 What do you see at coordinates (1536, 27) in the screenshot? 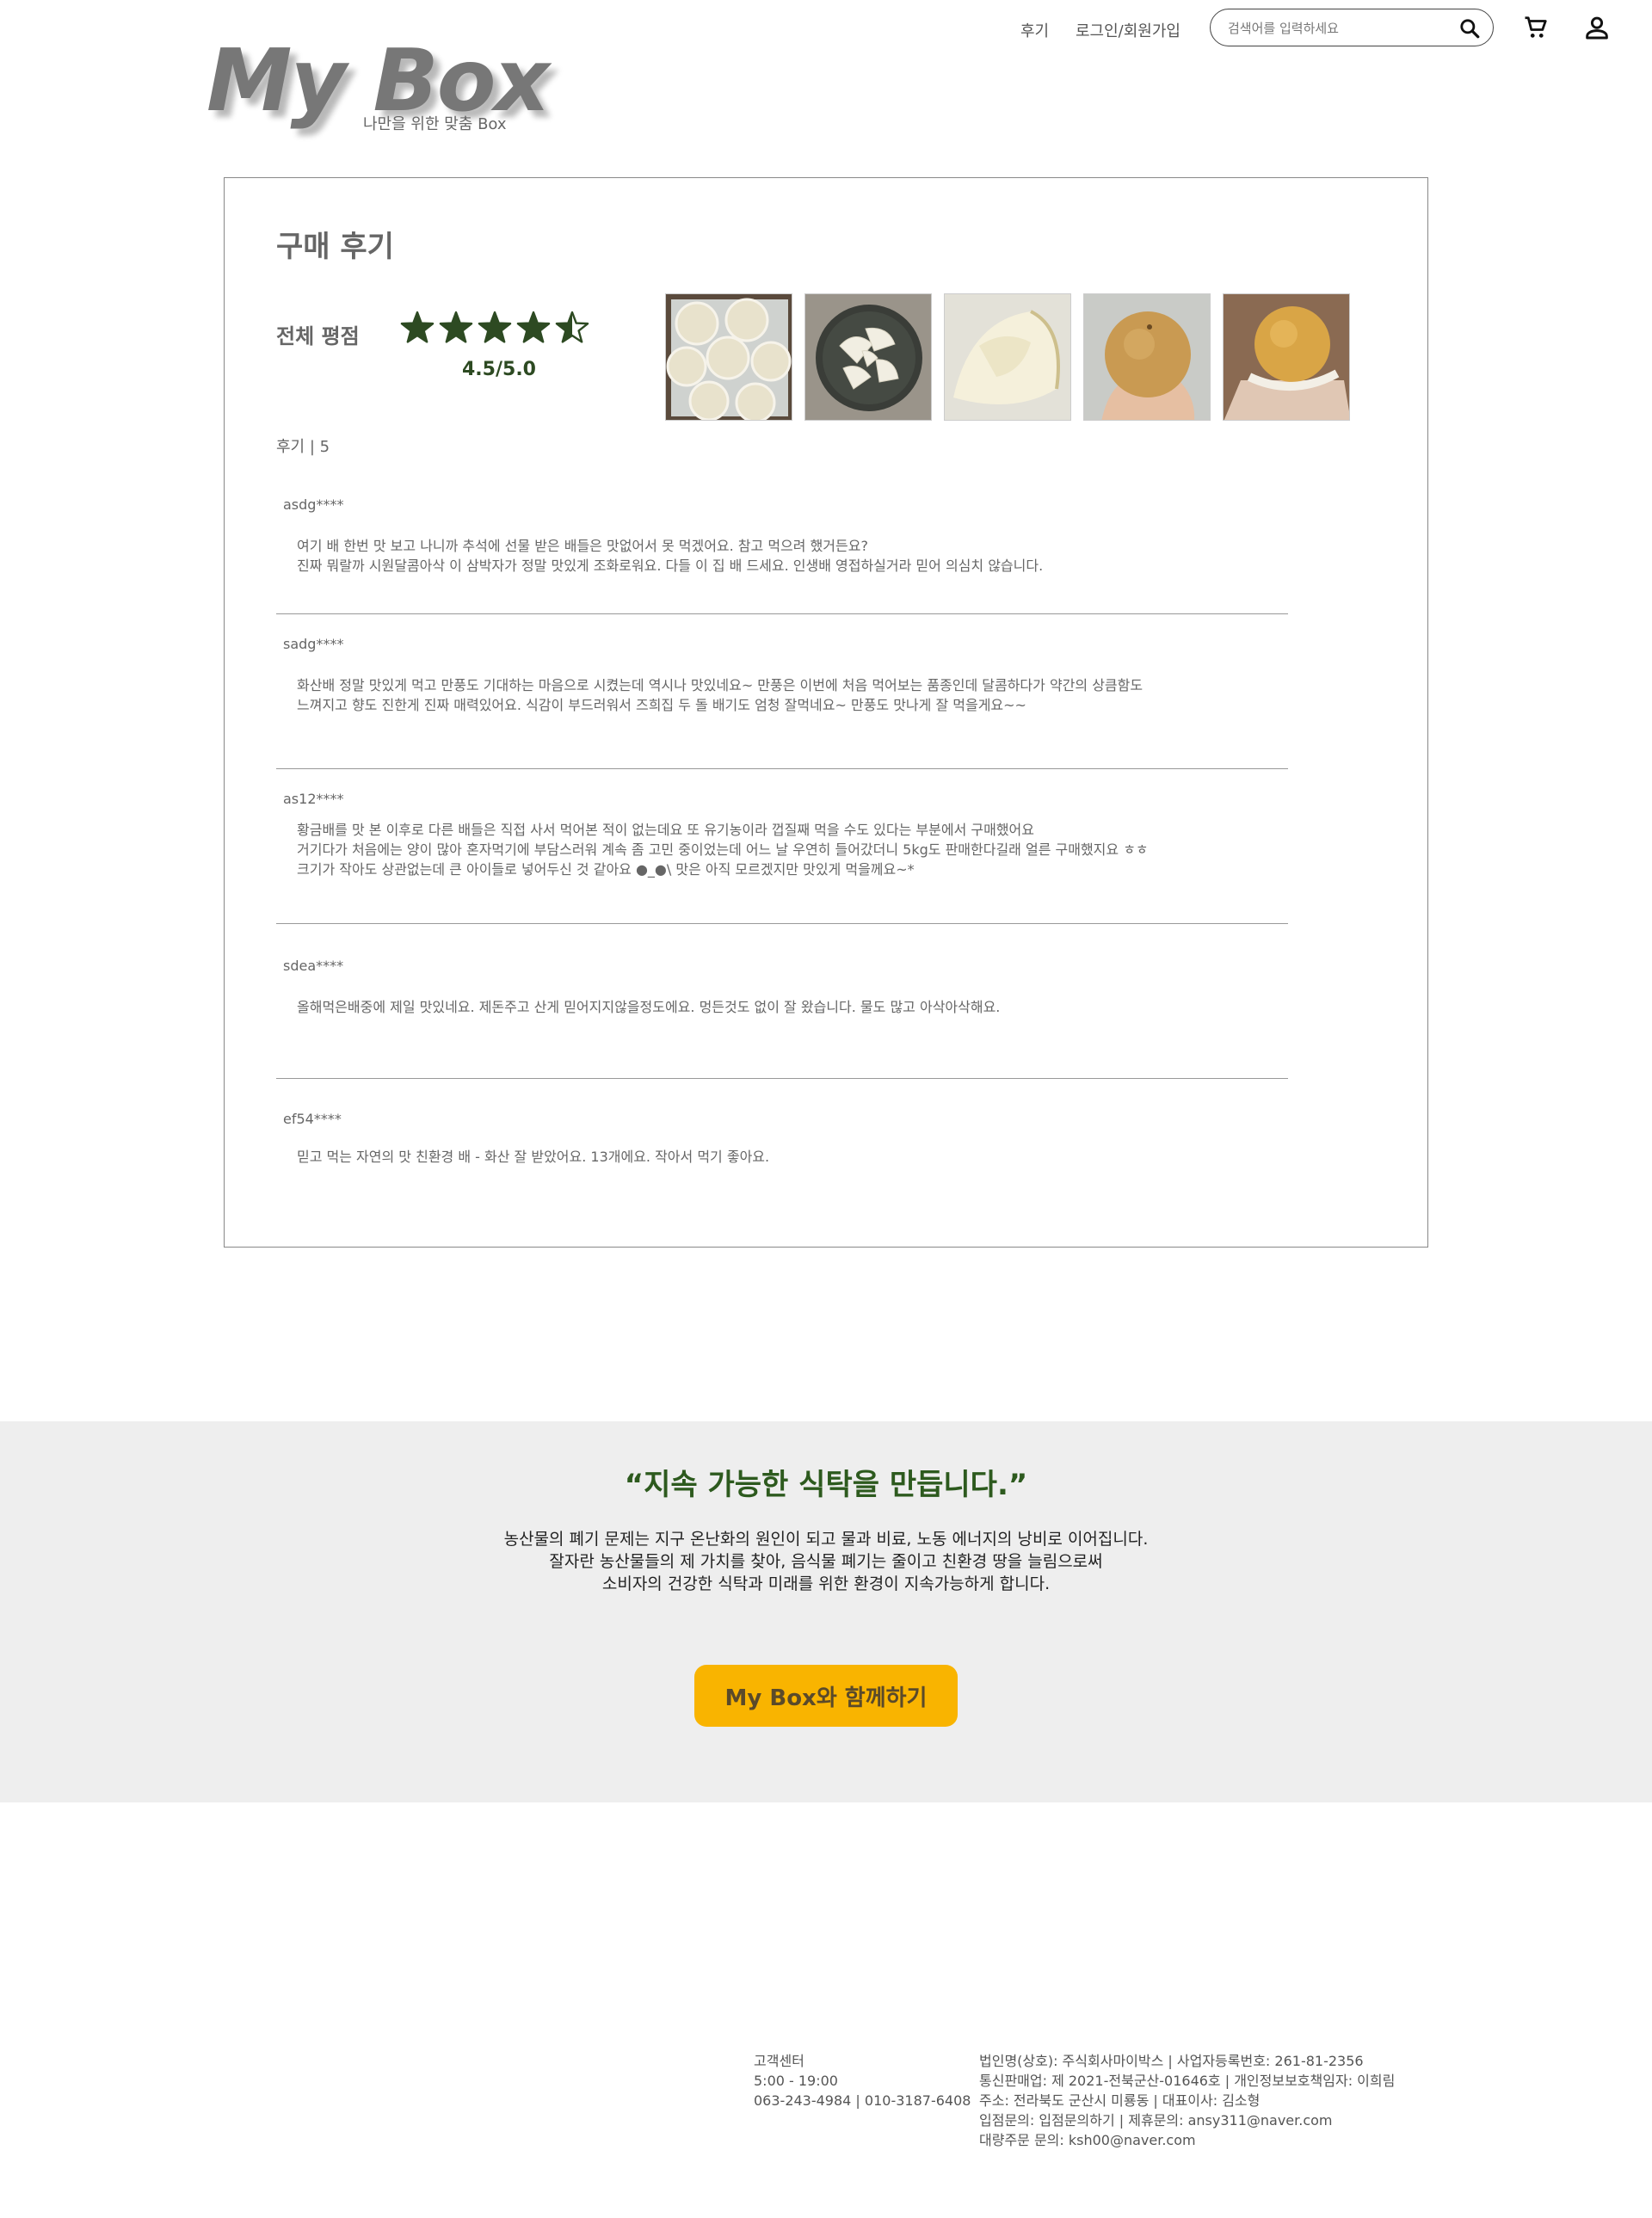
I see `cart-icon` at bounding box center [1536, 27].